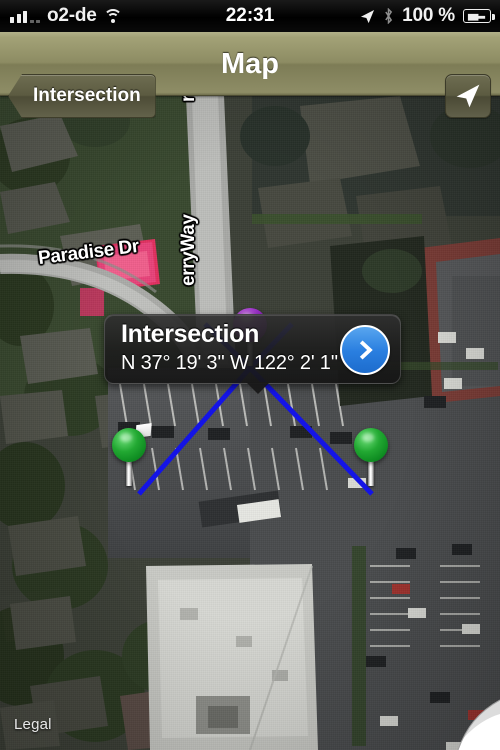  I want to click on map-callout: Intersection N 37° 19' 3'' W 122° 2' 1'', so click(252, 354).